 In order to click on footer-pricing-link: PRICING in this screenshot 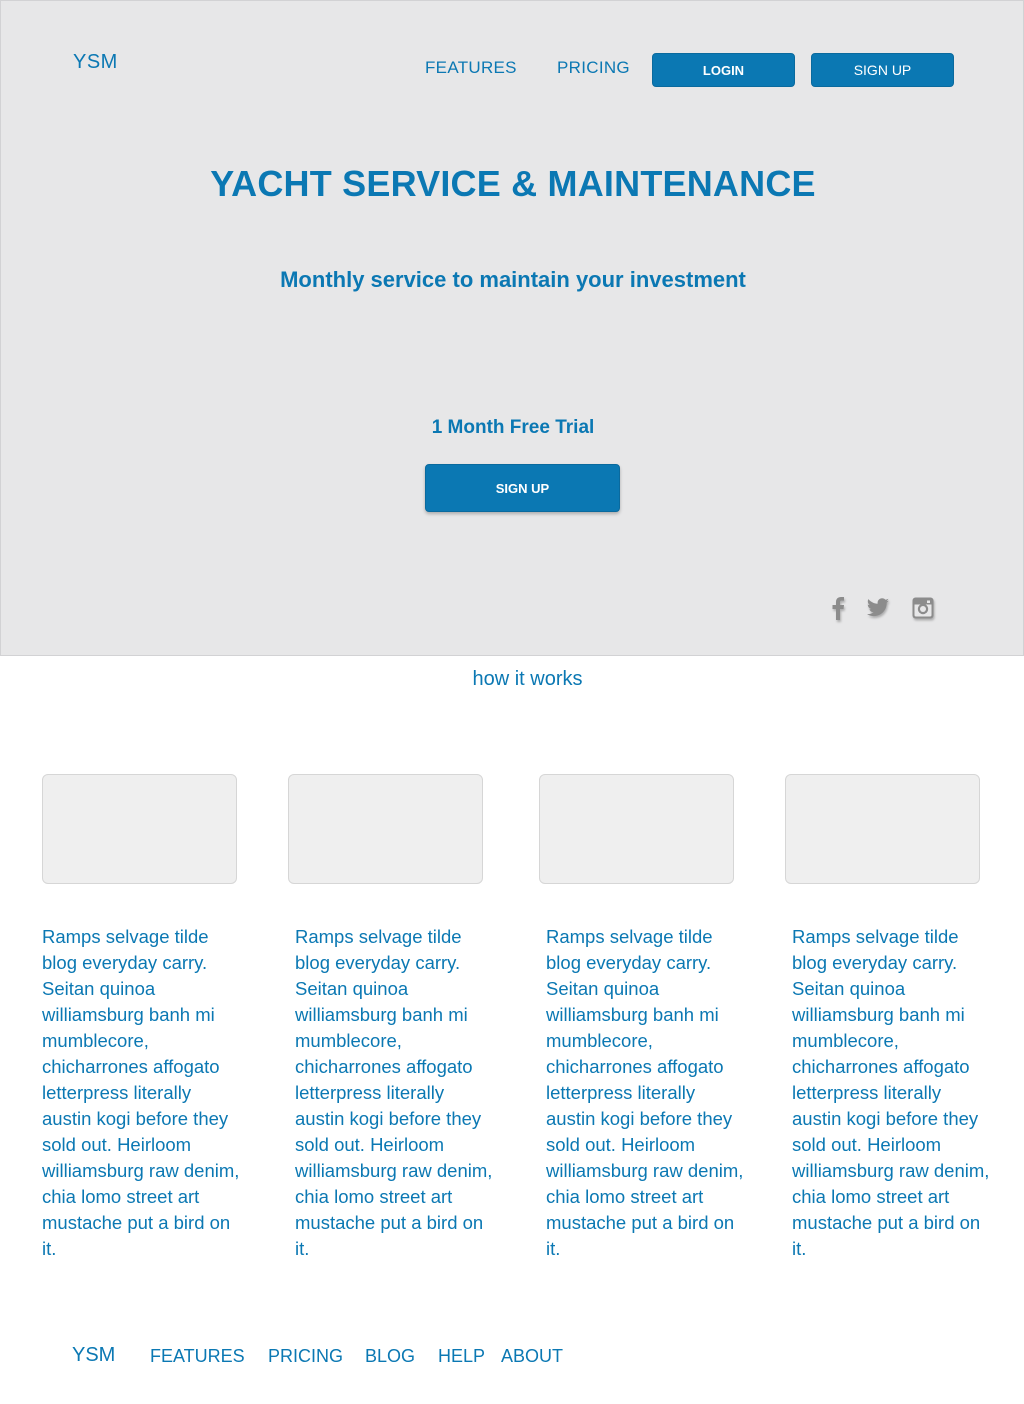, I will do `click(305, 1356)`.